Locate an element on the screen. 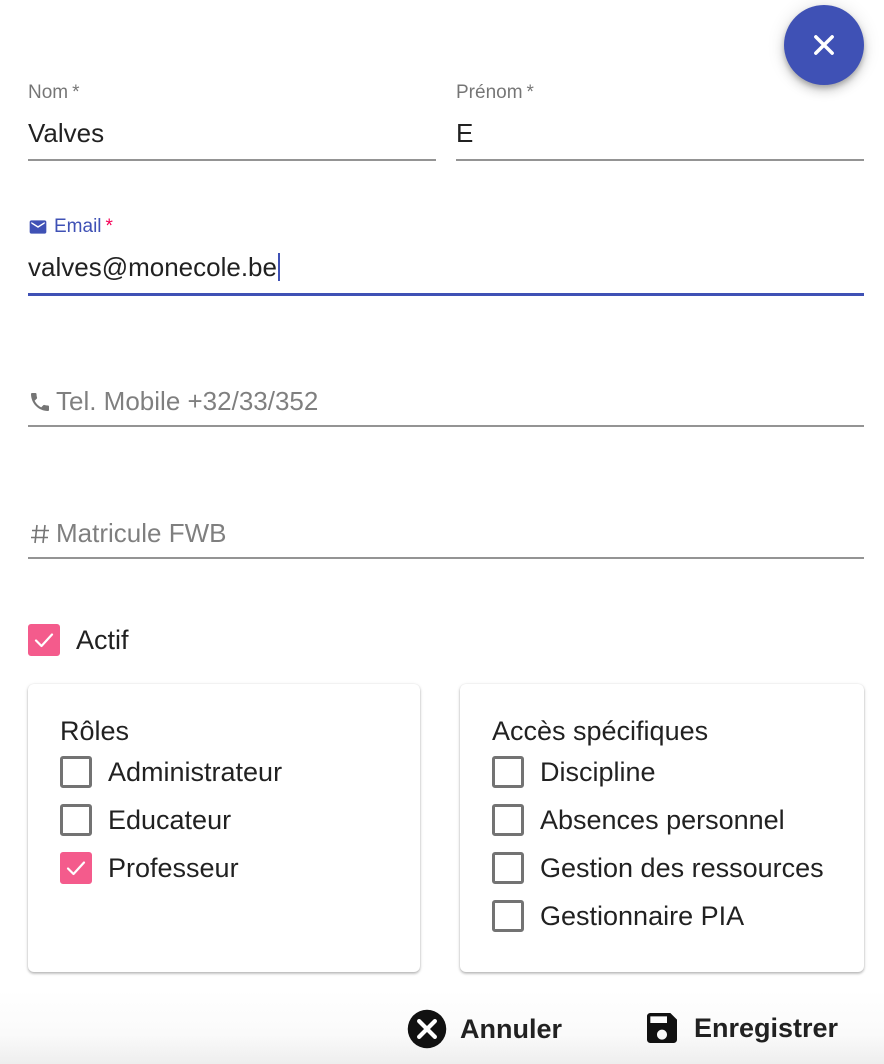 The width and height of the screenshot is (884, 1064). role-educateur: Educateur is located at coordinates (145, 820).